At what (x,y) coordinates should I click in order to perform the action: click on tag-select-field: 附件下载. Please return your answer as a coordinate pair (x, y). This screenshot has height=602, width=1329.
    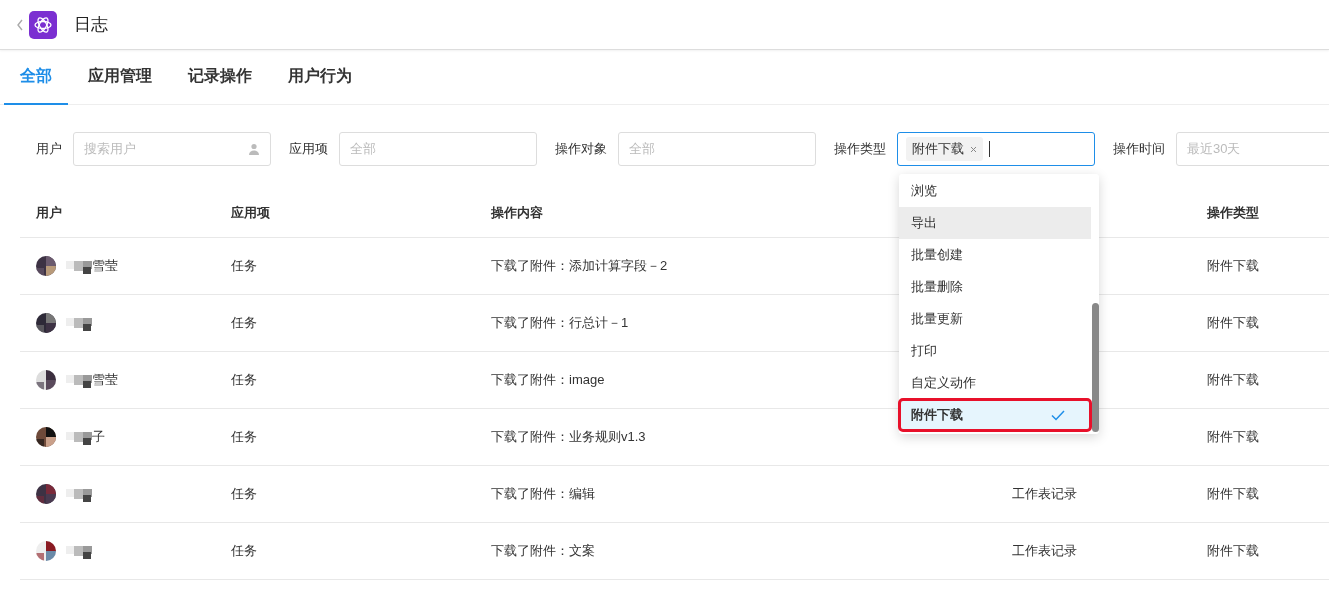
    Looking at the image, I should click on (996, 149).